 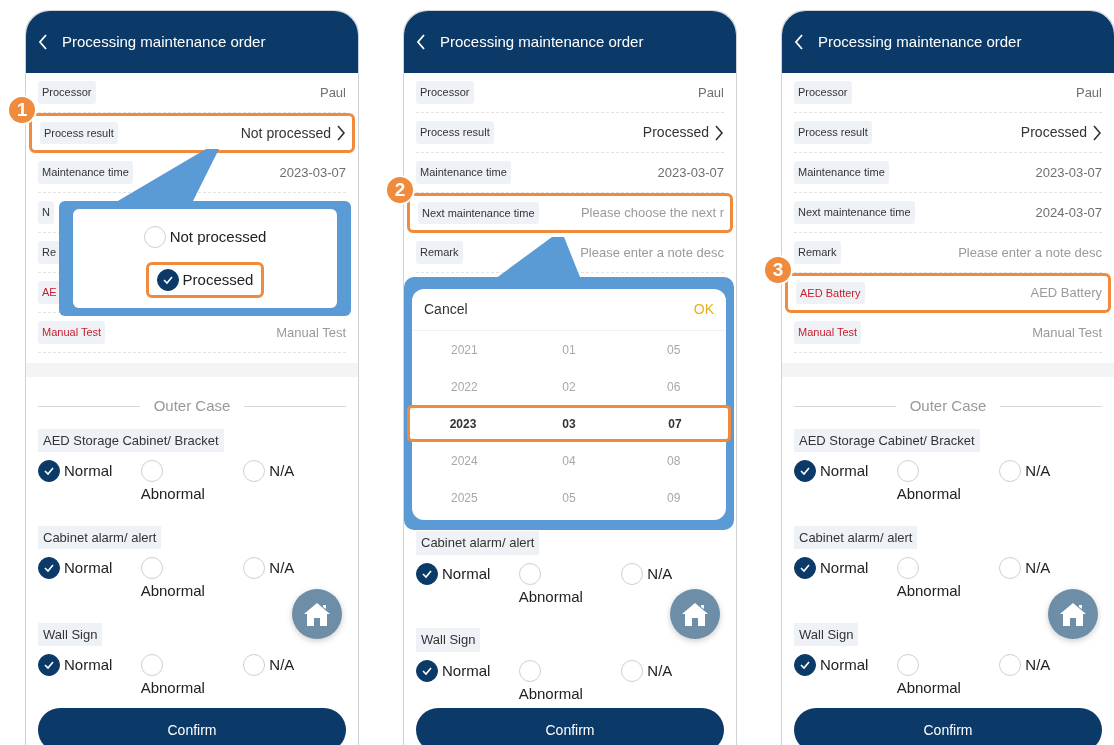 What do you see at coordinates (673, 460) in the screenshot?
I see `picker-value: 08` at bounding box center [673, 460].